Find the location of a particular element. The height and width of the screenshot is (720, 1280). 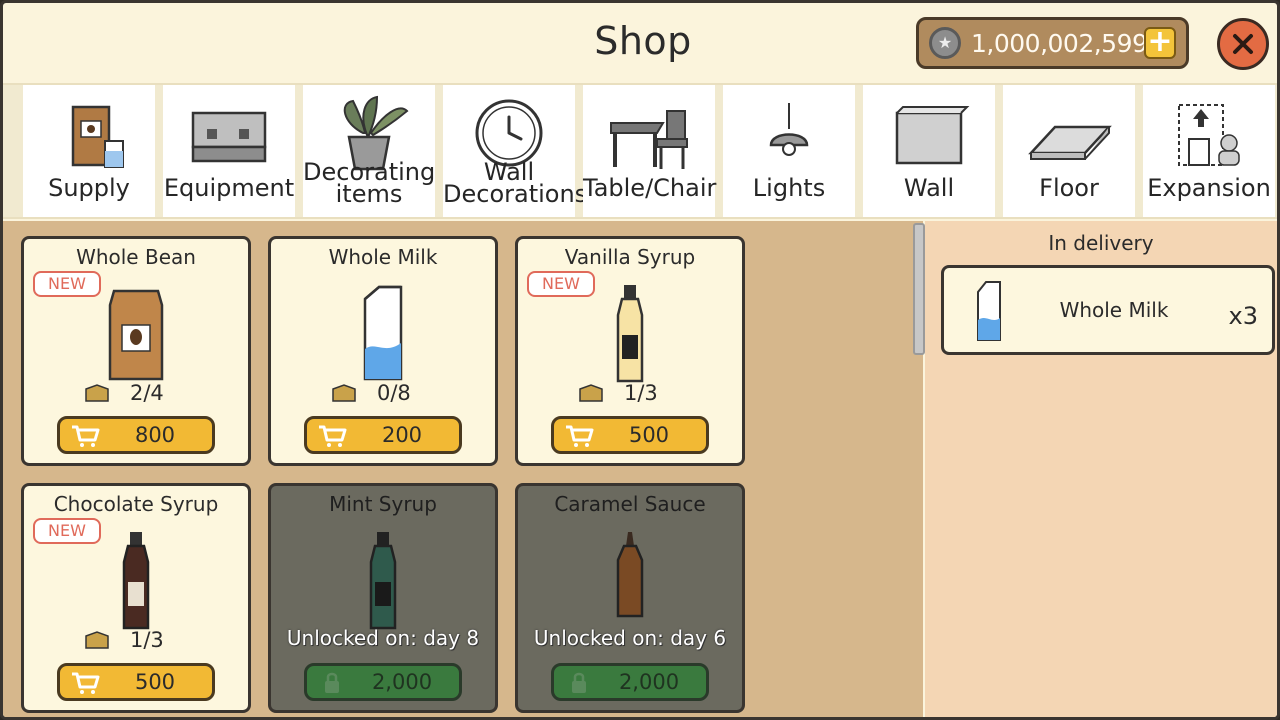

close-icon is located at coordinates (1243, 44).